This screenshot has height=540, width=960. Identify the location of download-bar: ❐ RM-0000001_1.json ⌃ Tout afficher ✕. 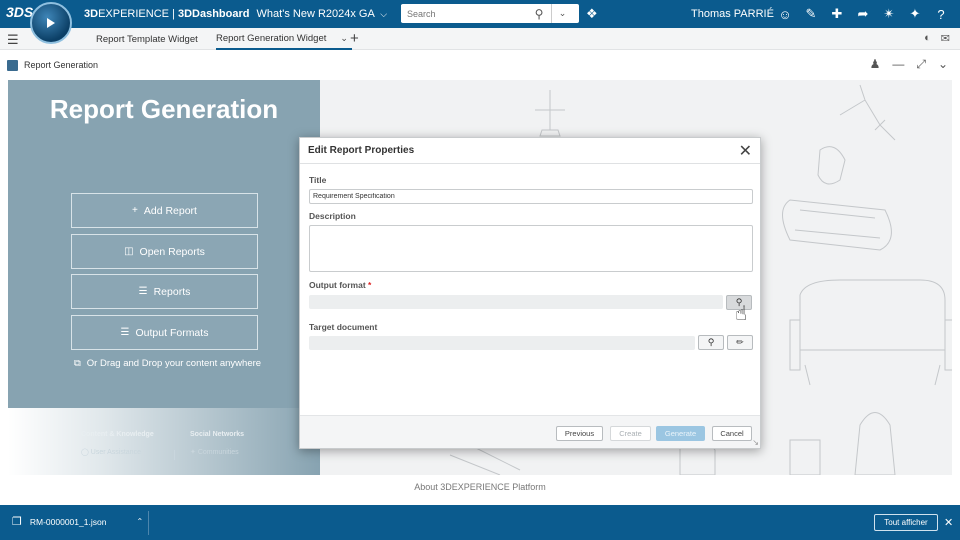
(480, 522).